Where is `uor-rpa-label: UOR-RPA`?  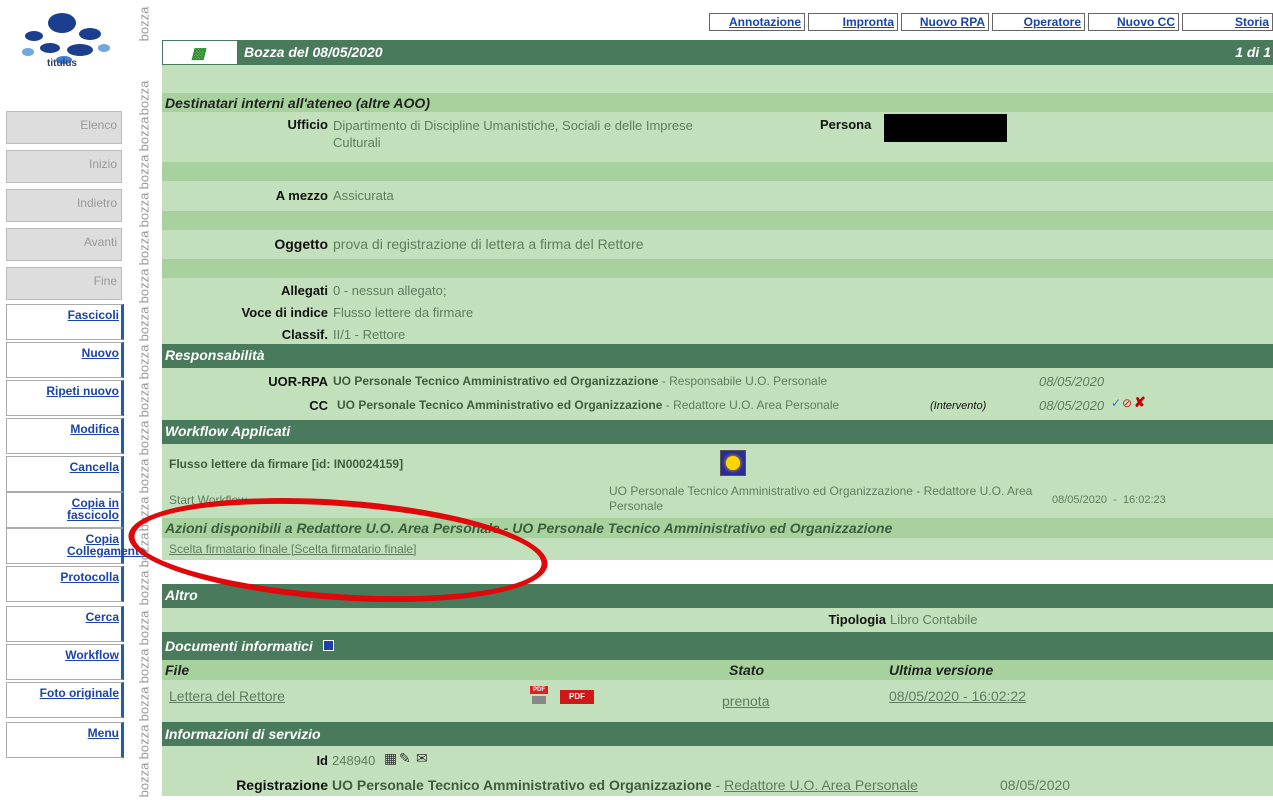
uor-rpa-label: UOR-RPA is located at coordinates (298, 381).